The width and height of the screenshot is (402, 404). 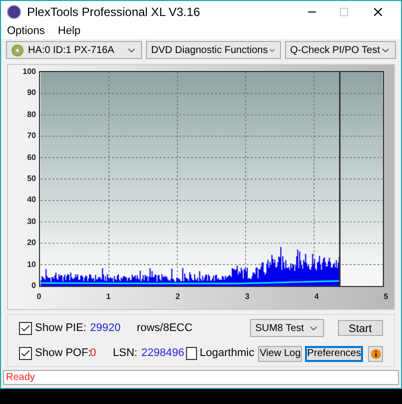 I want to click on menu-item: Options, so click(x=26, y=31).